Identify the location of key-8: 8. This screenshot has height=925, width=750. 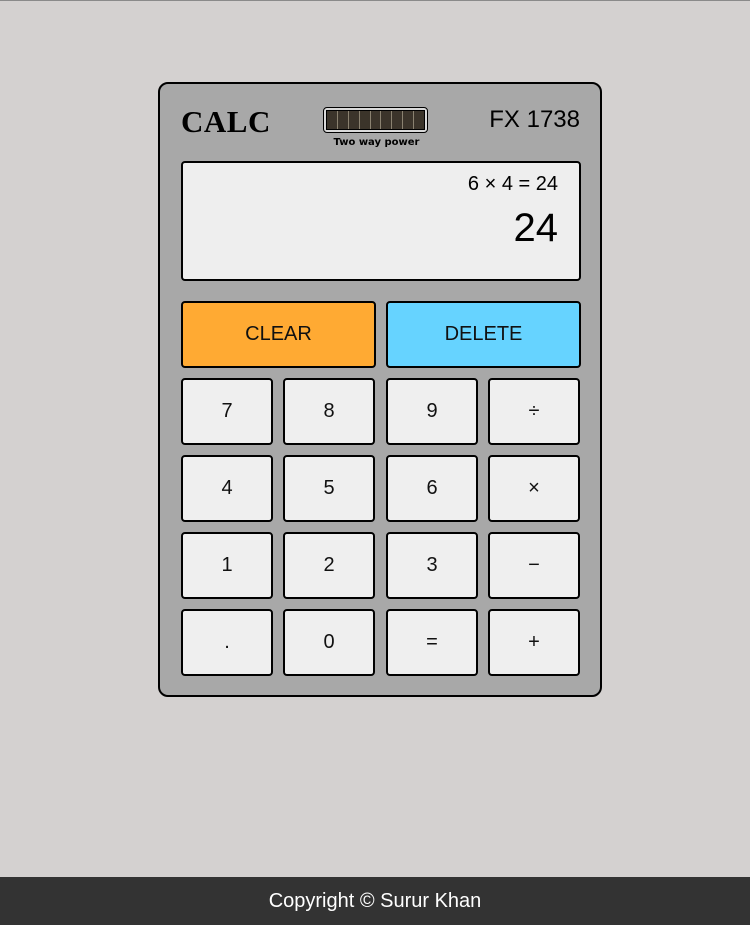
(329, 411).